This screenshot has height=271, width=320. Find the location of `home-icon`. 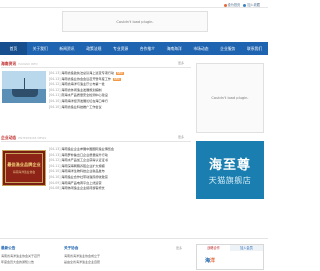

home-icon is located at coordinates (225, 5).